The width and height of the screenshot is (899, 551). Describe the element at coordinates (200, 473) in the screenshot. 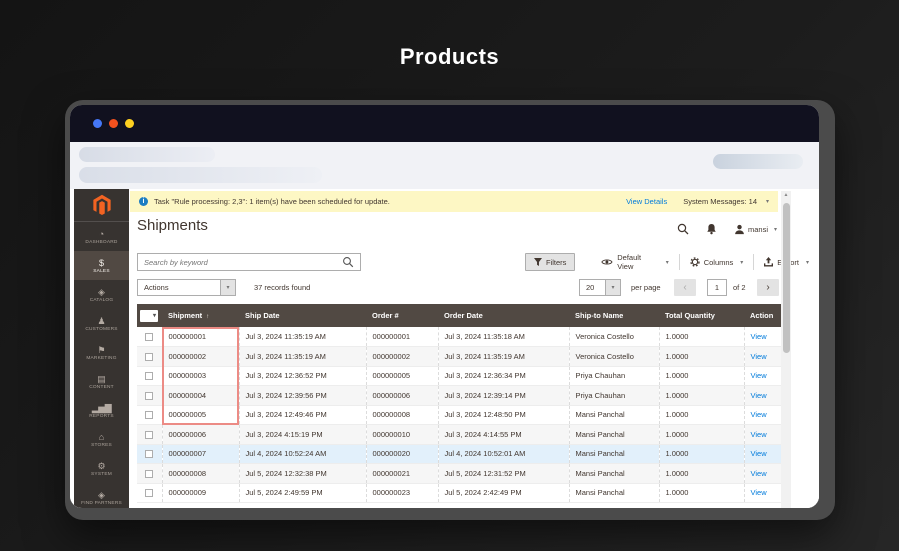

I see `cell-shipment: 000000008` at that location.